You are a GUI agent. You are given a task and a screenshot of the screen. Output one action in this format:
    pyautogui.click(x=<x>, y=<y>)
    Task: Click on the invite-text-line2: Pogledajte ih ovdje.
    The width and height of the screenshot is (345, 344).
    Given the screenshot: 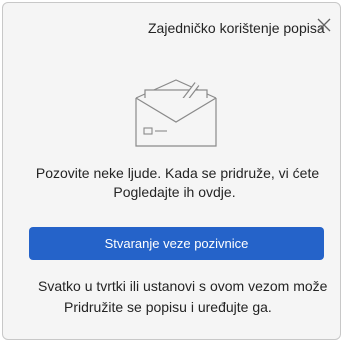 What is the action you would take?
    pyautogui.click(x=174, y=192)
    